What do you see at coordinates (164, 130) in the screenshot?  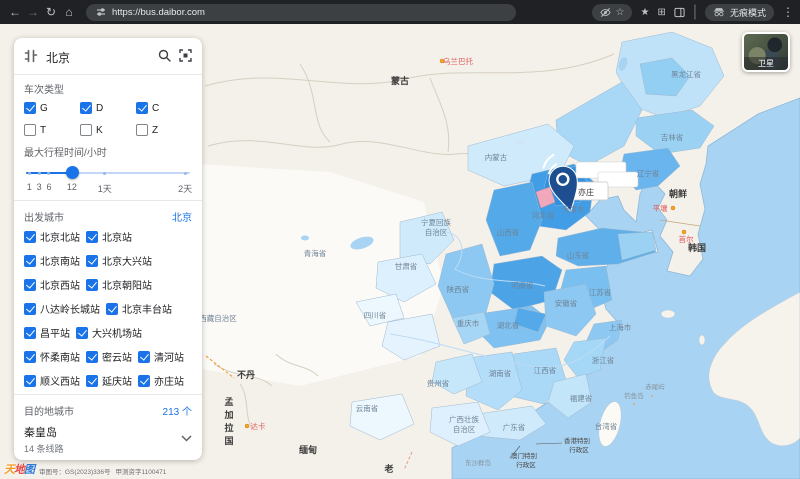 I see `train-type-Z: Z` at bounding box center [164, 130].